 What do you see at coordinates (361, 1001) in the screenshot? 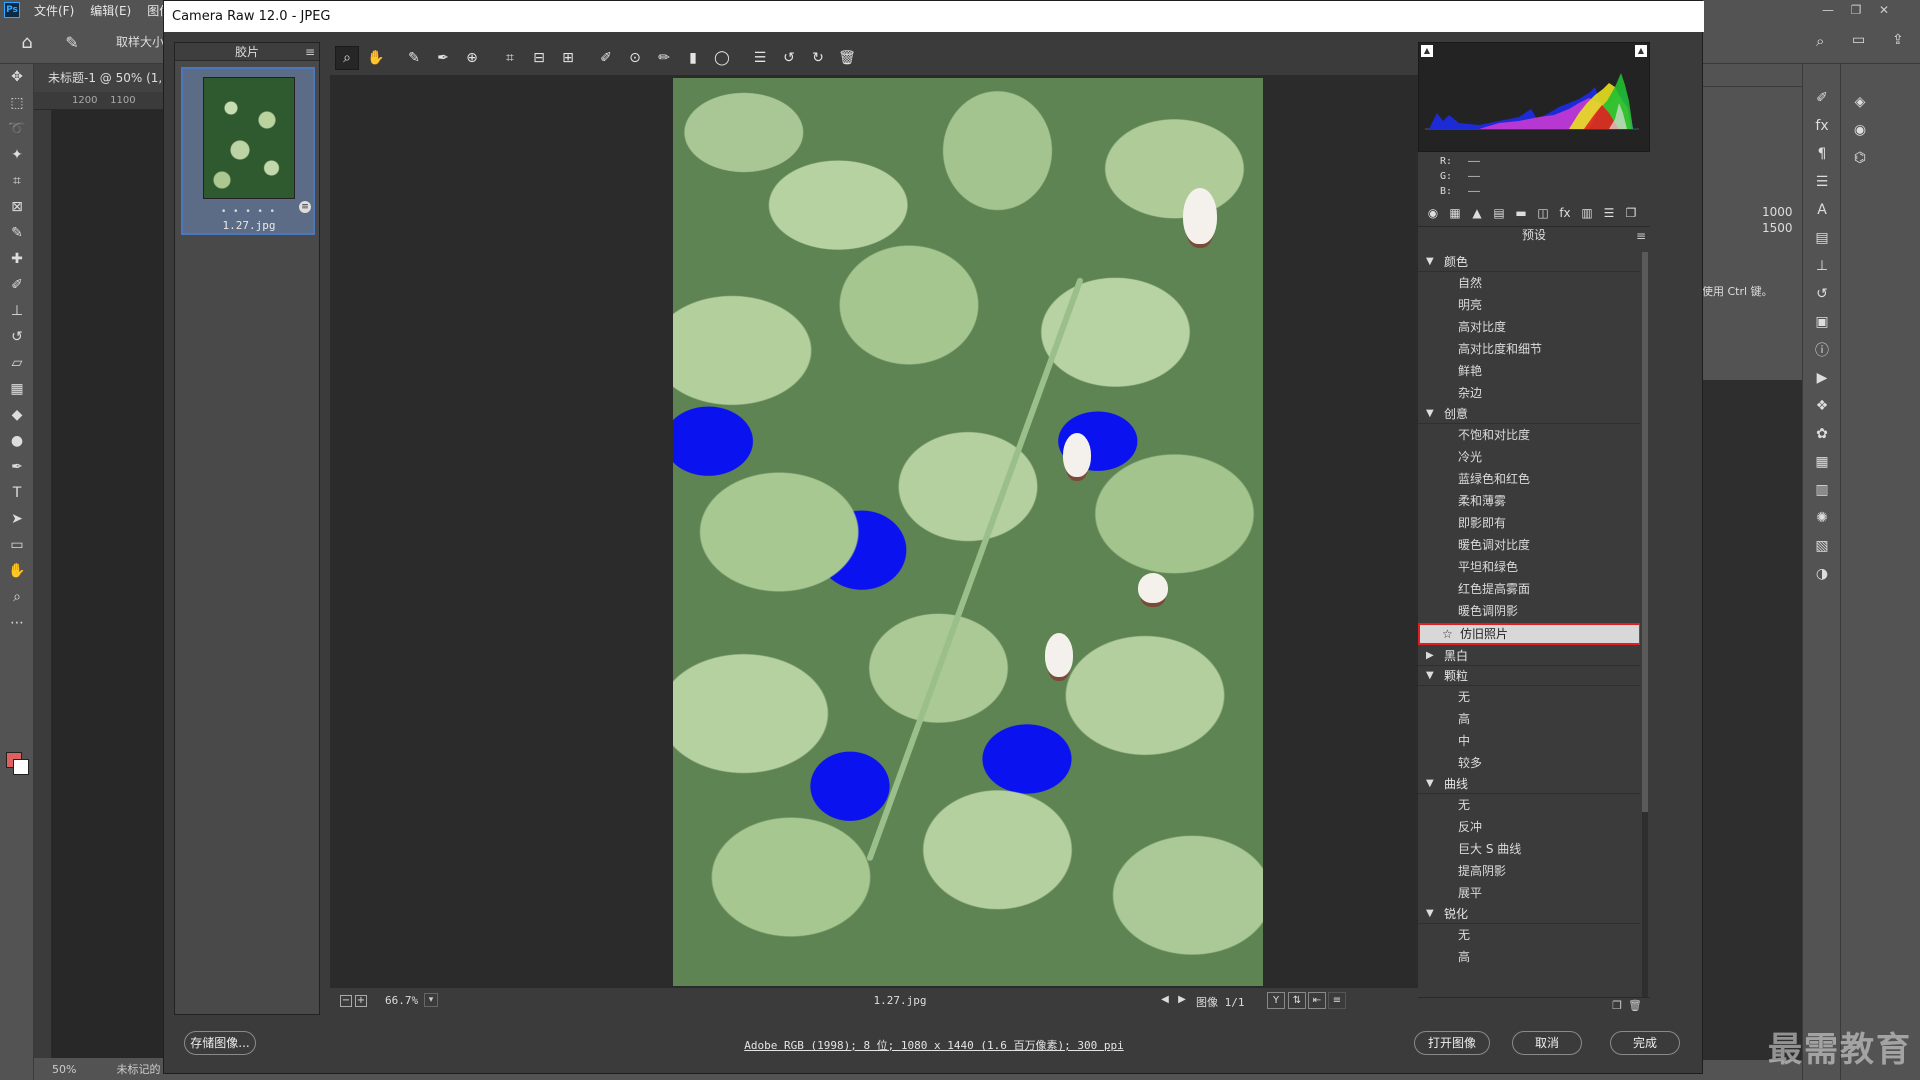
I see `zoom-in-button: +` at bounding box center [361, 1001].